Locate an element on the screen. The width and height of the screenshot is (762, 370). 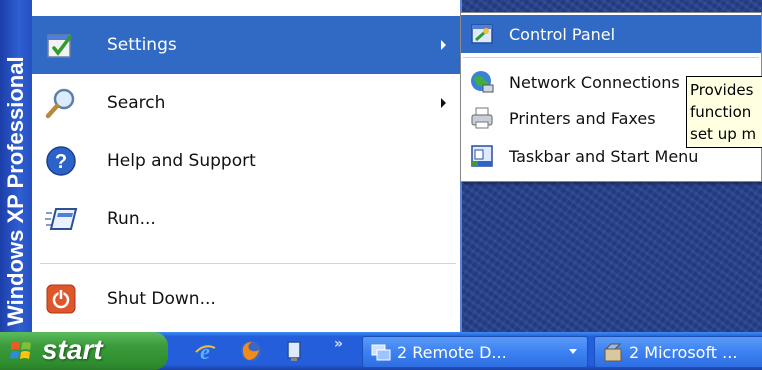
microsoft-app-icon is located at coordinates (613, 353).